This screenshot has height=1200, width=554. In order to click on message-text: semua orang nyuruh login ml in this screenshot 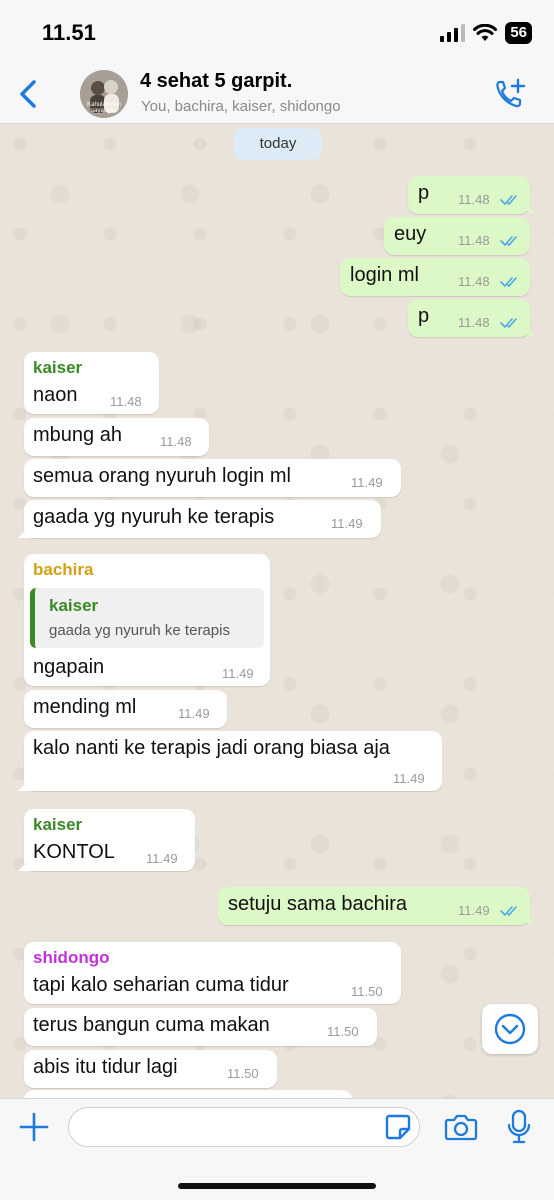, I will do `click(162, 476)`.